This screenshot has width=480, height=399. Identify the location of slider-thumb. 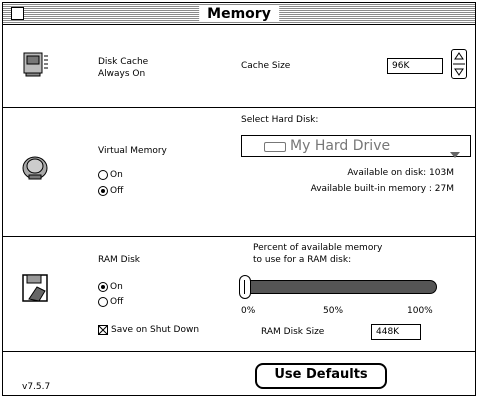
(245, 287).